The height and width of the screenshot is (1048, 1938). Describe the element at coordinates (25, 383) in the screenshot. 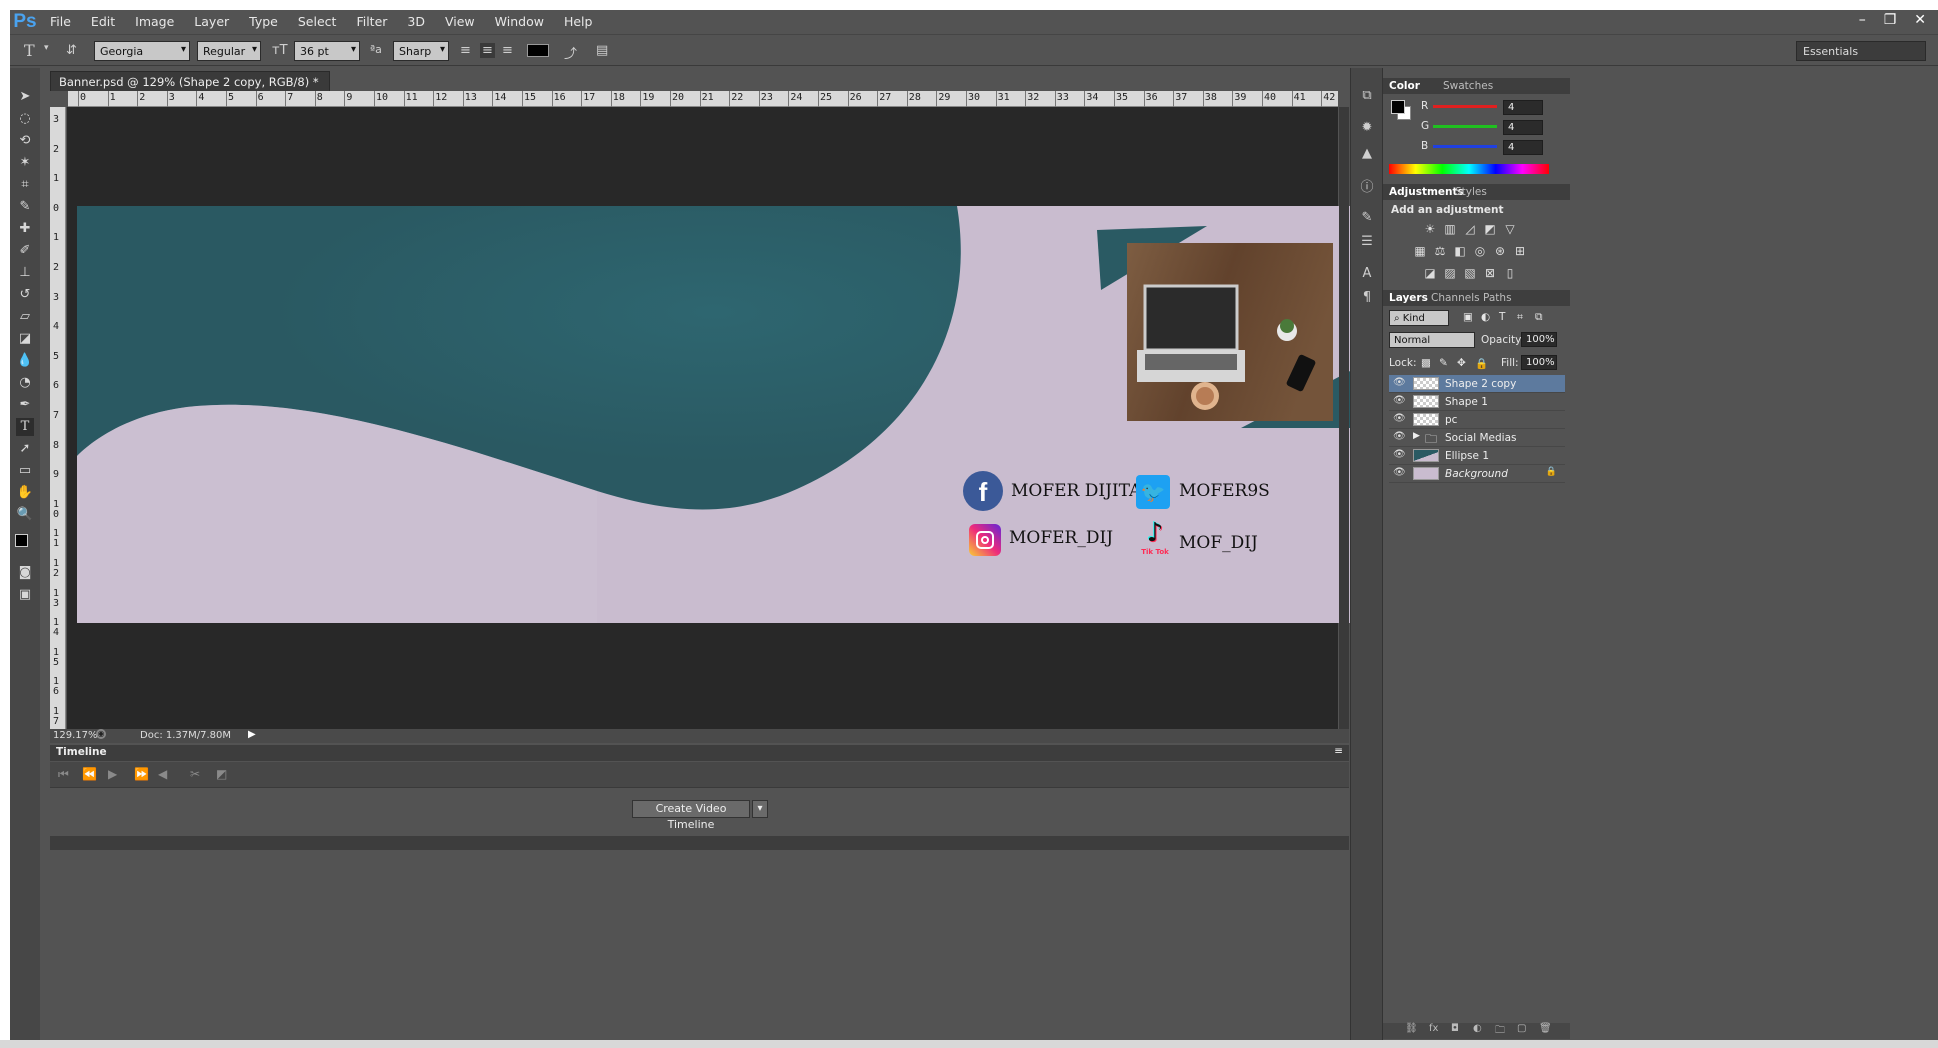

I see `dodge-tool-icon: ◔` at that location.